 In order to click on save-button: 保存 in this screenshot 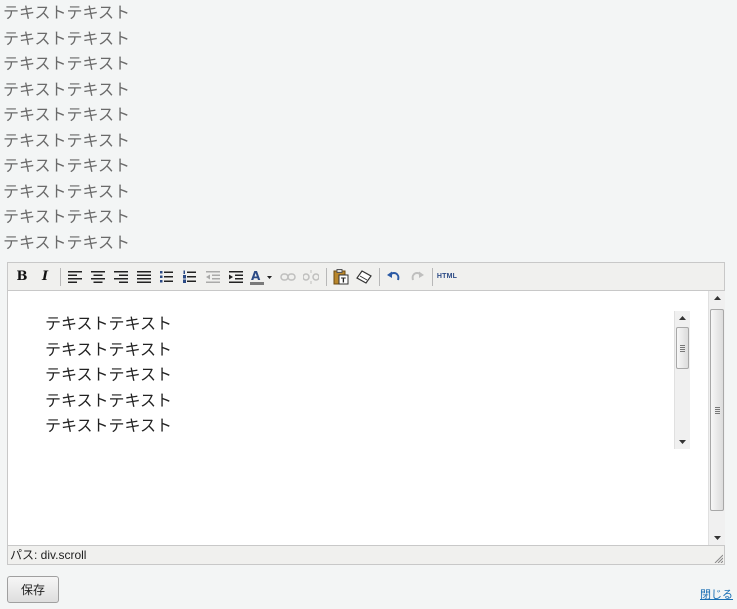, I will do `click(33, 589)`.